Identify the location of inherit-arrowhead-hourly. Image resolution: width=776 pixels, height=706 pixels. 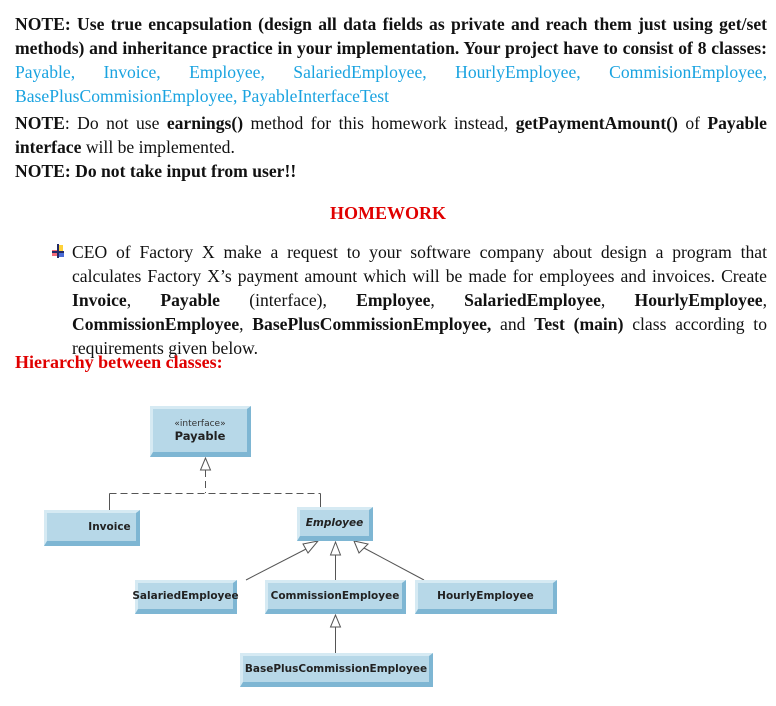
(361, 547).